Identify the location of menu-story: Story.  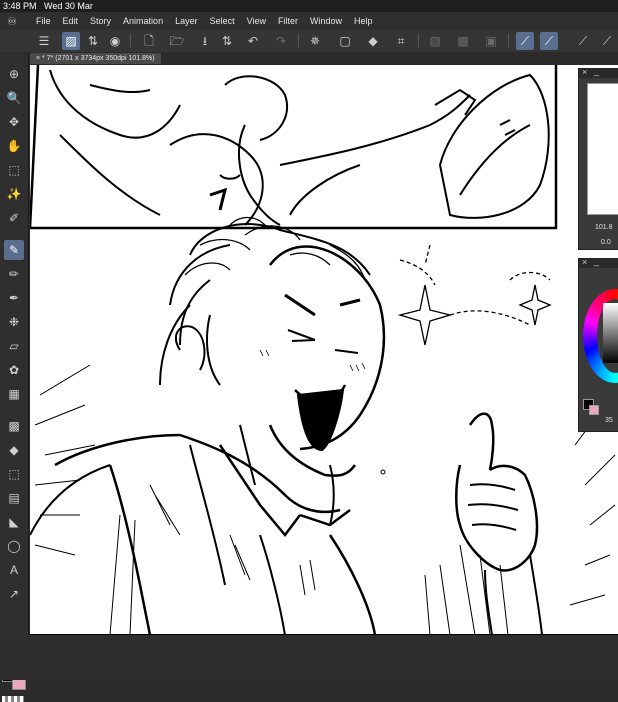
(100, 21).